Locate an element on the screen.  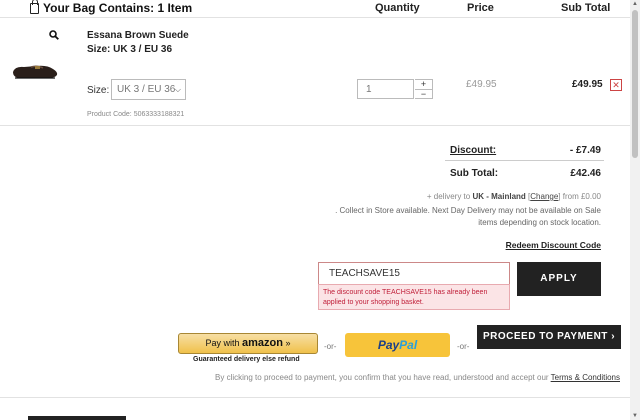
quantity-stepper: + − is located at coordinates (424, 89).